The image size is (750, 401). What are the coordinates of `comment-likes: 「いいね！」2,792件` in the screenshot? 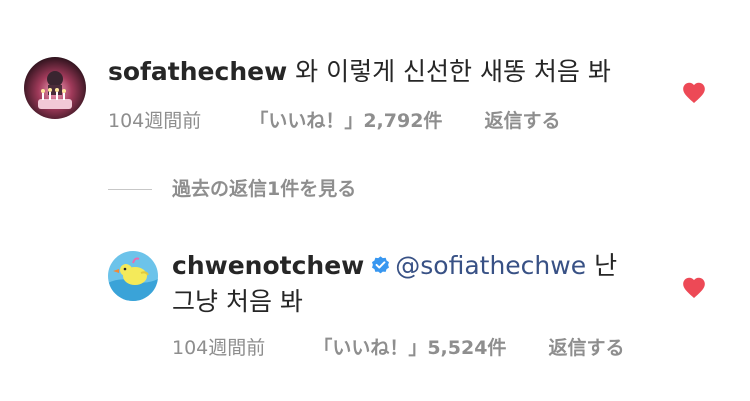 It's located at (345, 119).